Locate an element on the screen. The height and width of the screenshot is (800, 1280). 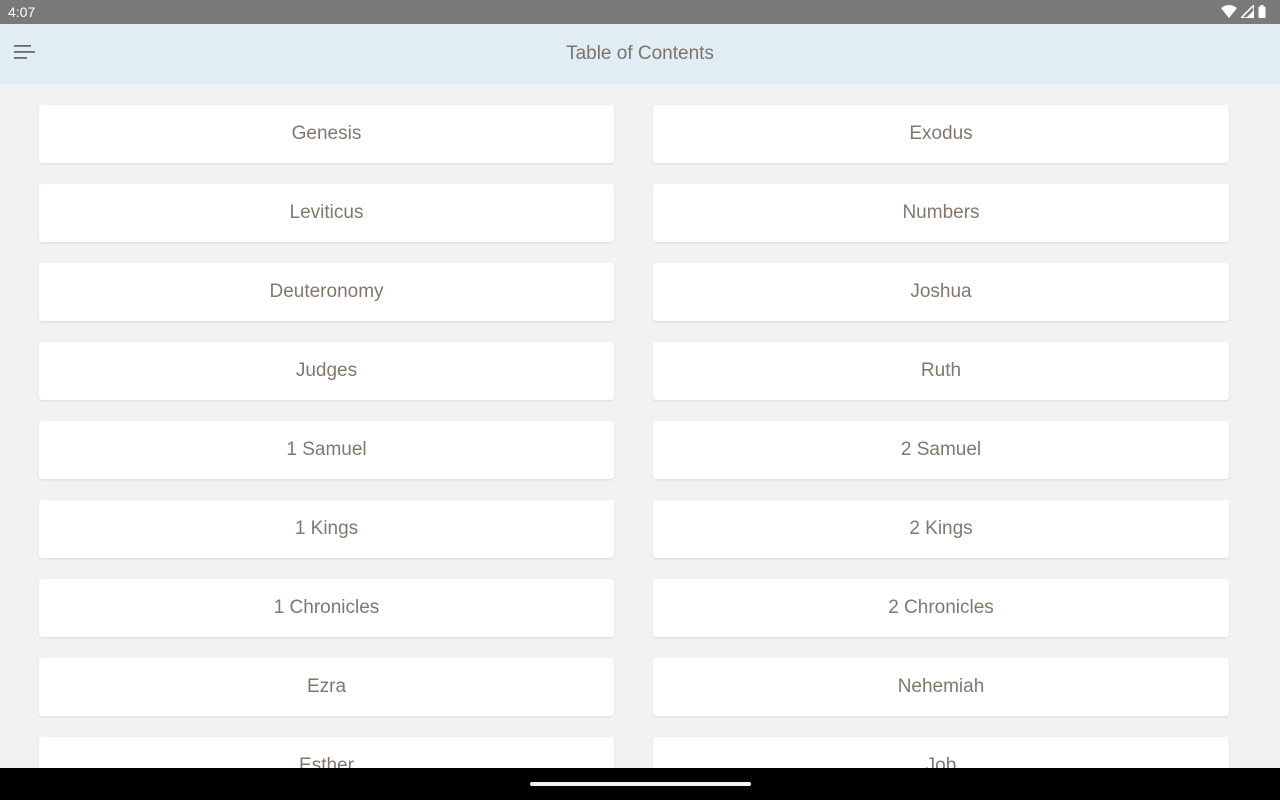
book-leviticus: Leviticus is located at coordinates (326, 213).